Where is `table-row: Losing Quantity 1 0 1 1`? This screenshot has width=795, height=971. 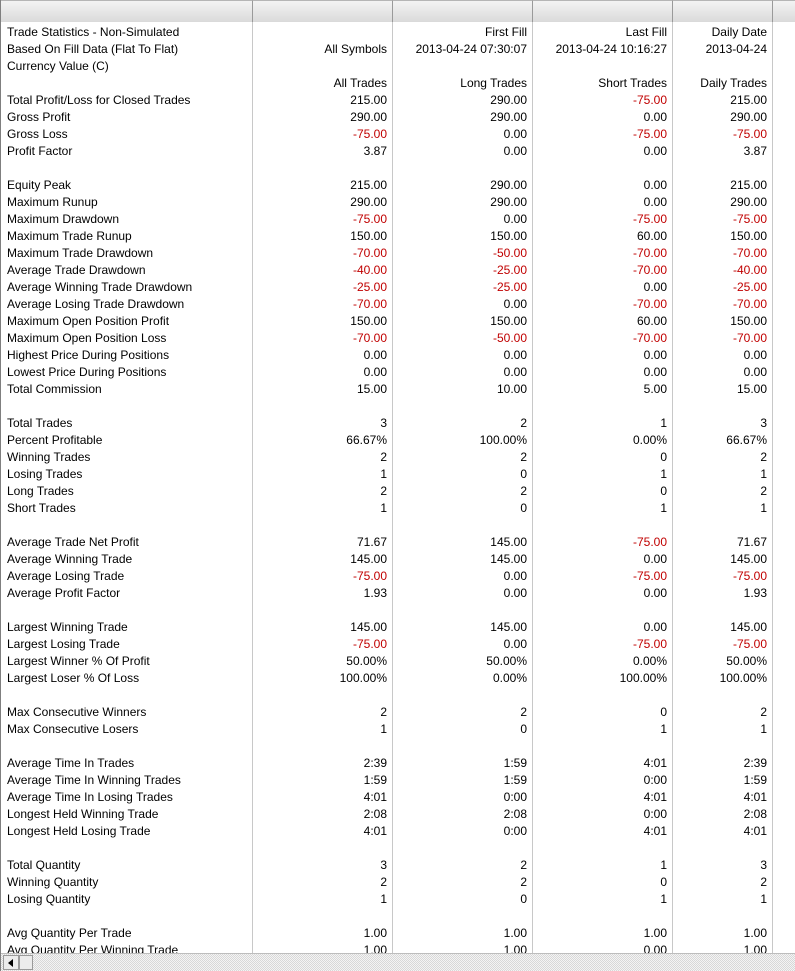 table-row: Losing Quantity 1 0 1 1 is located at coordinates (398, 899).